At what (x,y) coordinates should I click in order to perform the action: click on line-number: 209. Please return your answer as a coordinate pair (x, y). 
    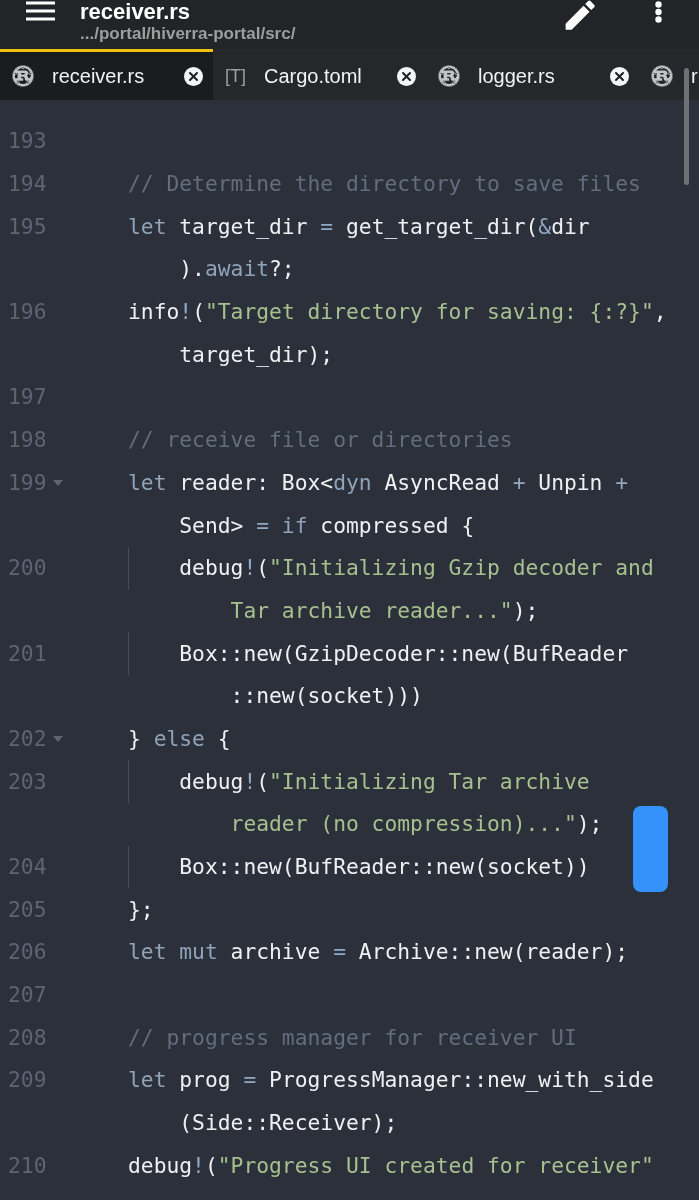
    Looking at the image, I should click on (27, 1080).